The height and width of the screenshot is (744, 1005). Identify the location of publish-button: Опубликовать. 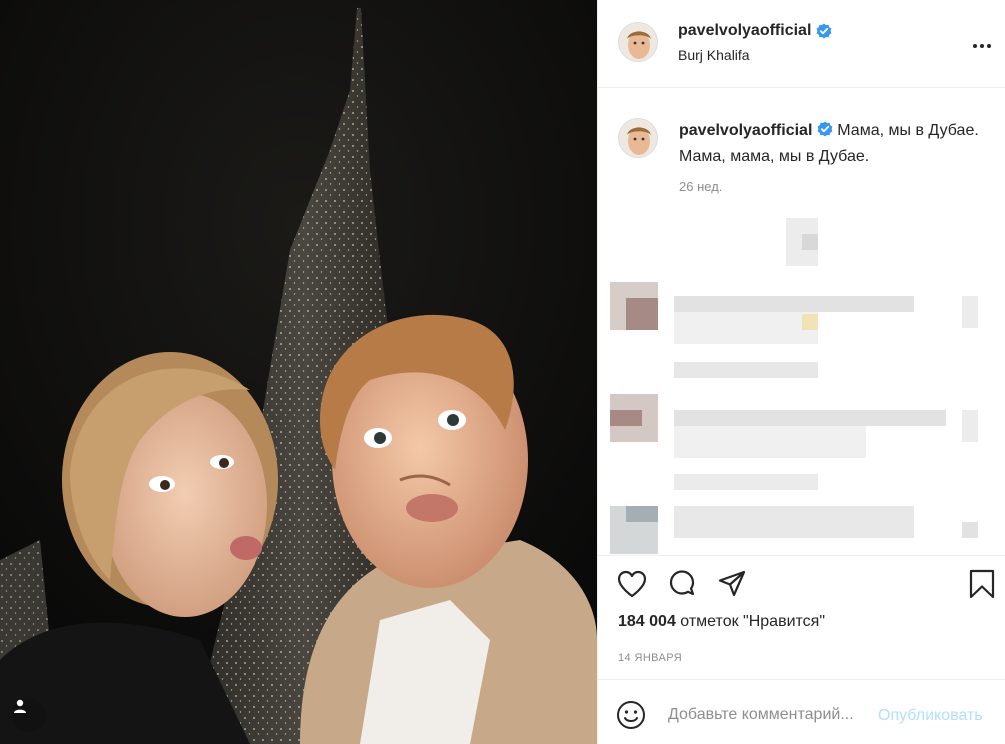
(930, 716).